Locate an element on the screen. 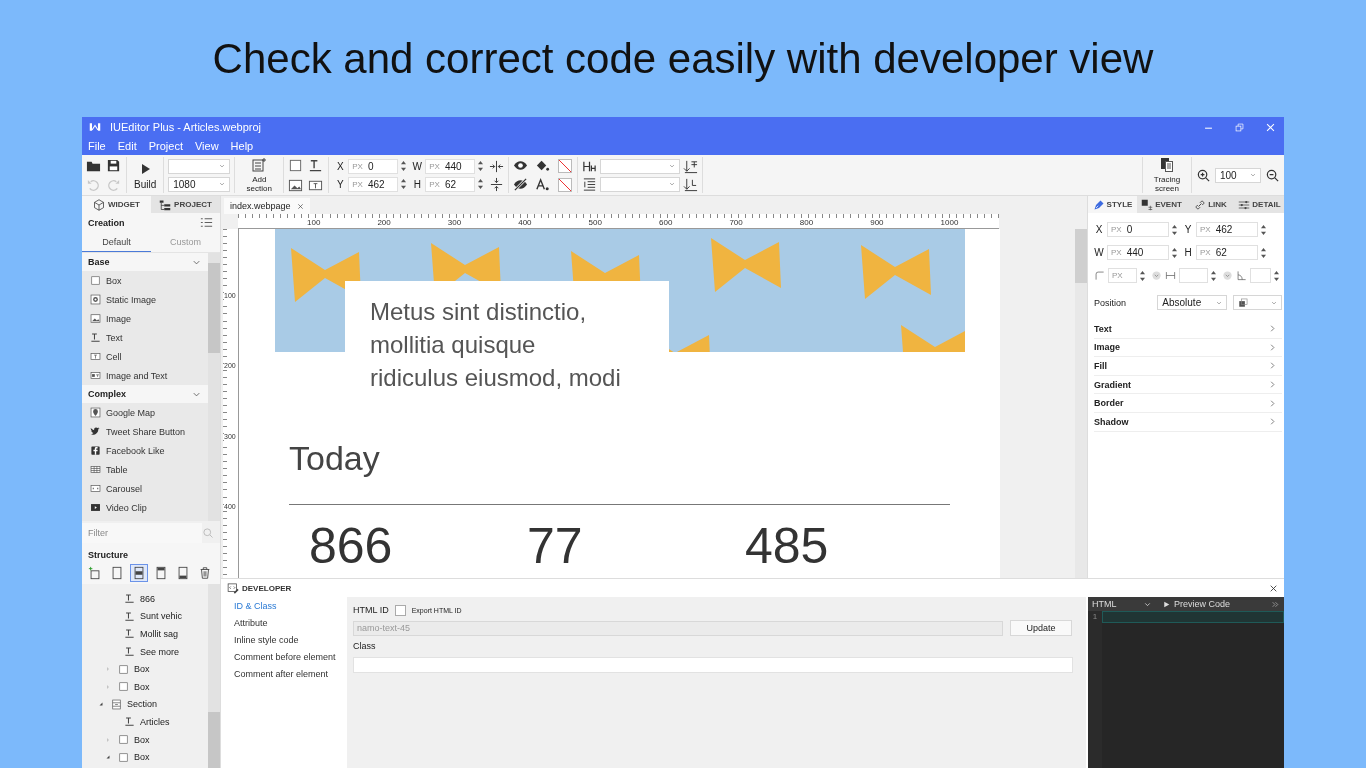 This screenshot has height=768, width=1366. group-header: Complex is located at coordinates (145, 394).